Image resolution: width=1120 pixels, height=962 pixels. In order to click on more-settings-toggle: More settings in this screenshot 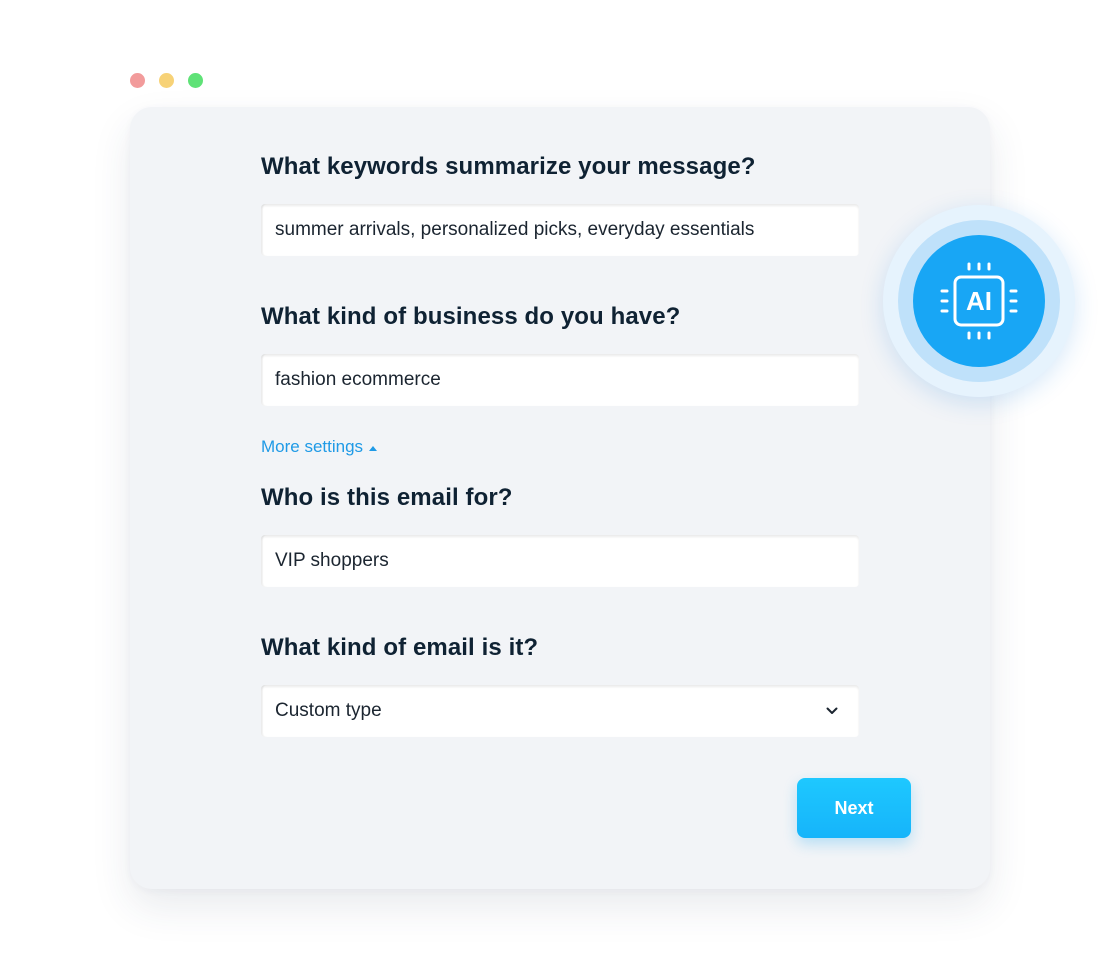, I will do `click(319, 447)`.